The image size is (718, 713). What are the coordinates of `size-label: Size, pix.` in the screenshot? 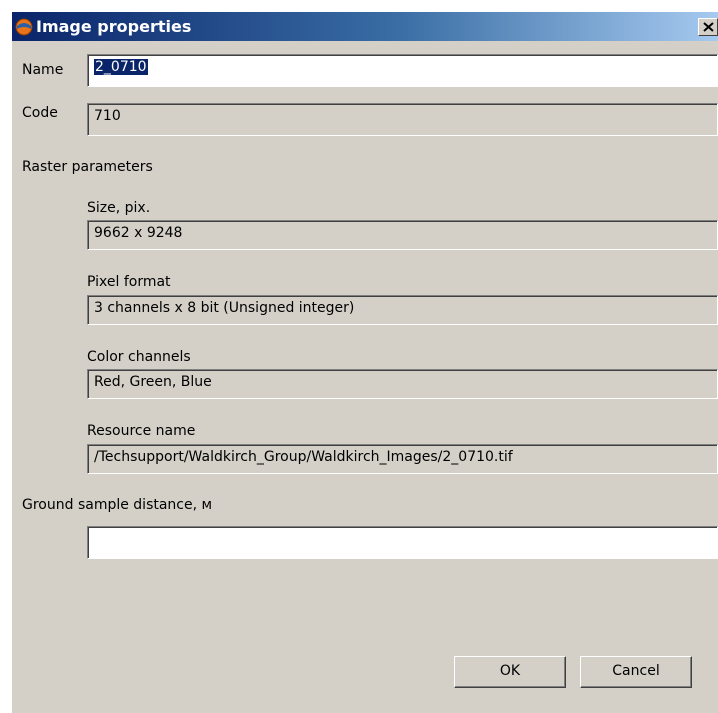 It's located at (119, 208).